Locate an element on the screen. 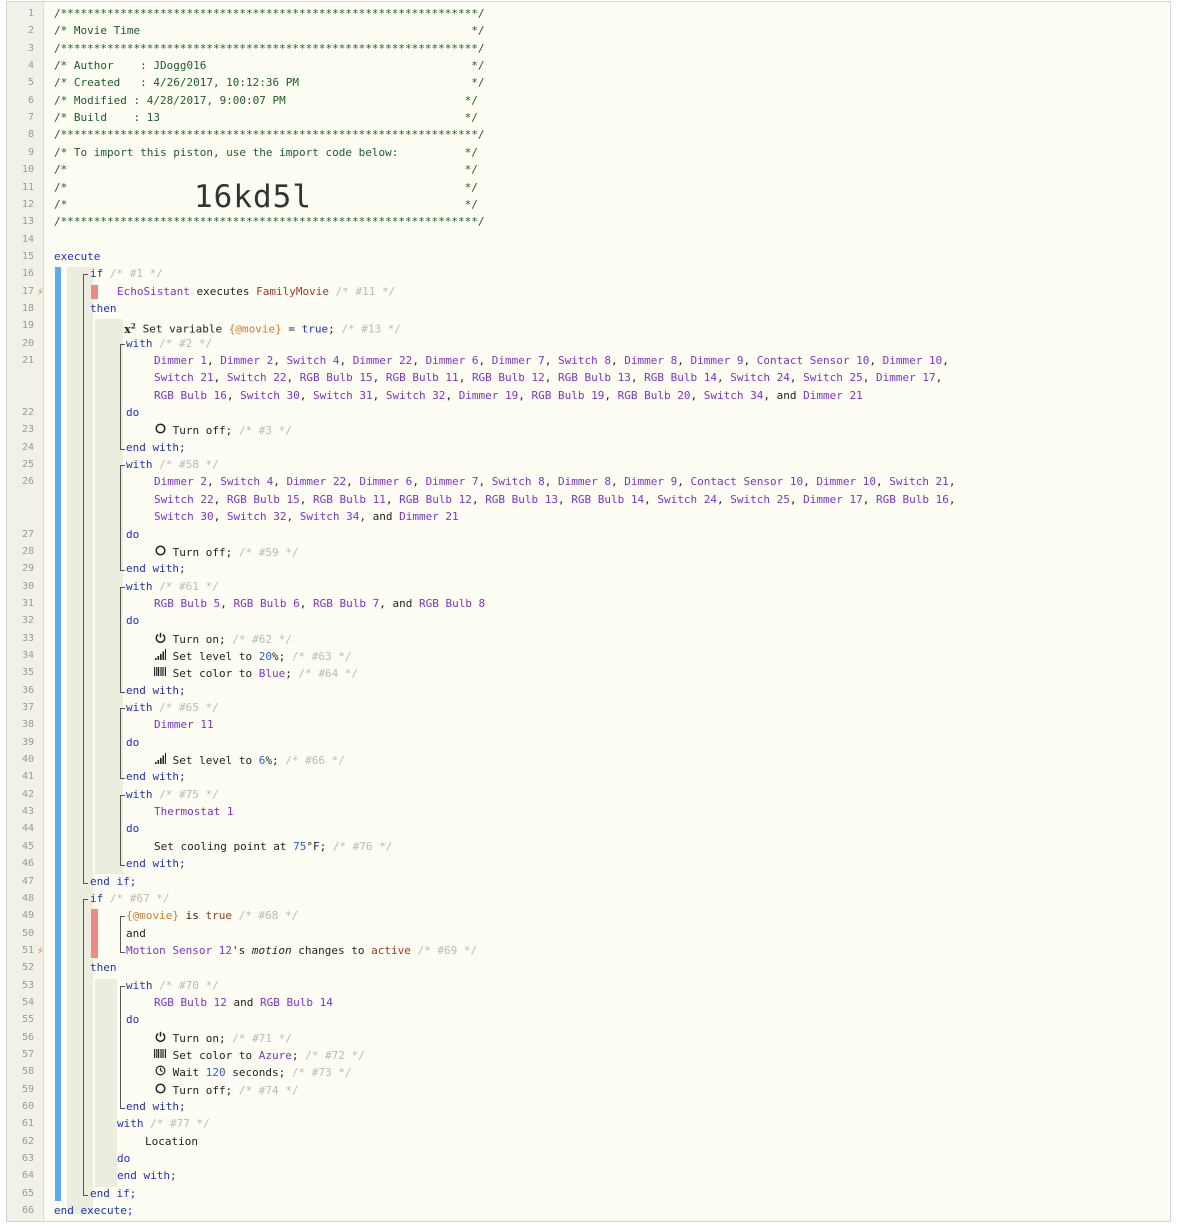 This screenshot has width=1178, height=1228. line-number: 36 is located at coordinates (27, 690).